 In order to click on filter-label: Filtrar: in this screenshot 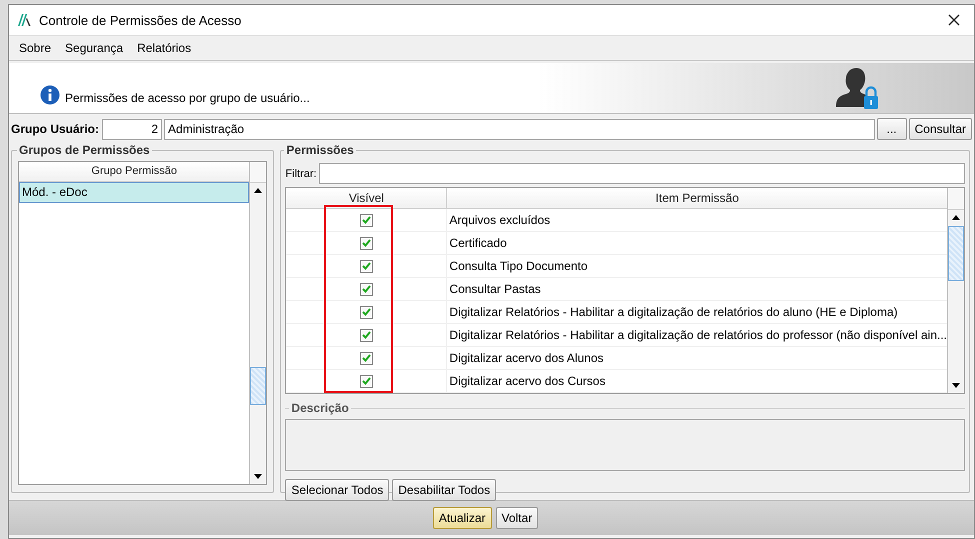, I will do `click(301, 174)`.